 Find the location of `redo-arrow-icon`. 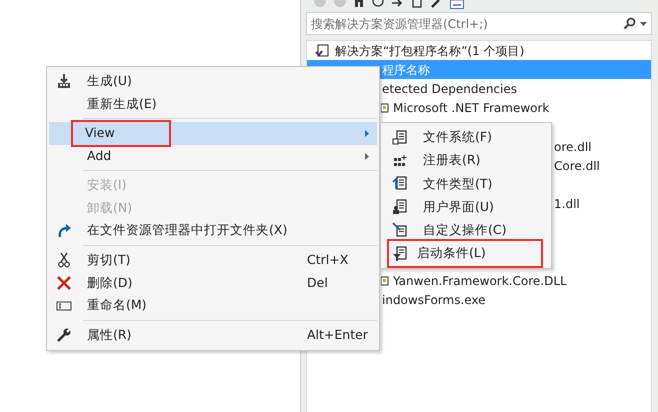

redo-arrow-icon is located at coordinates (64, 230).